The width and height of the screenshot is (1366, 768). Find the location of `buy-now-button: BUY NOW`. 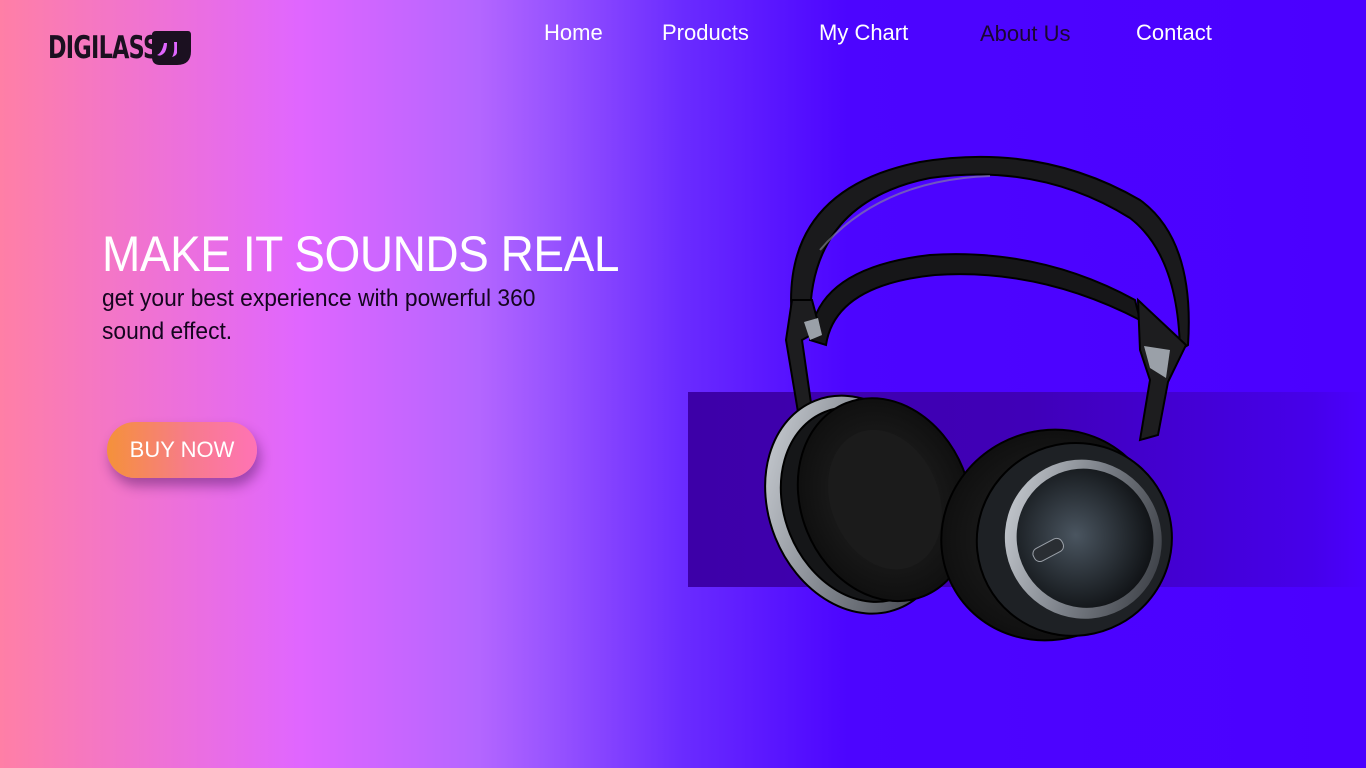

buy-now-button: BUY NOW is located at coordinates (182, 450).